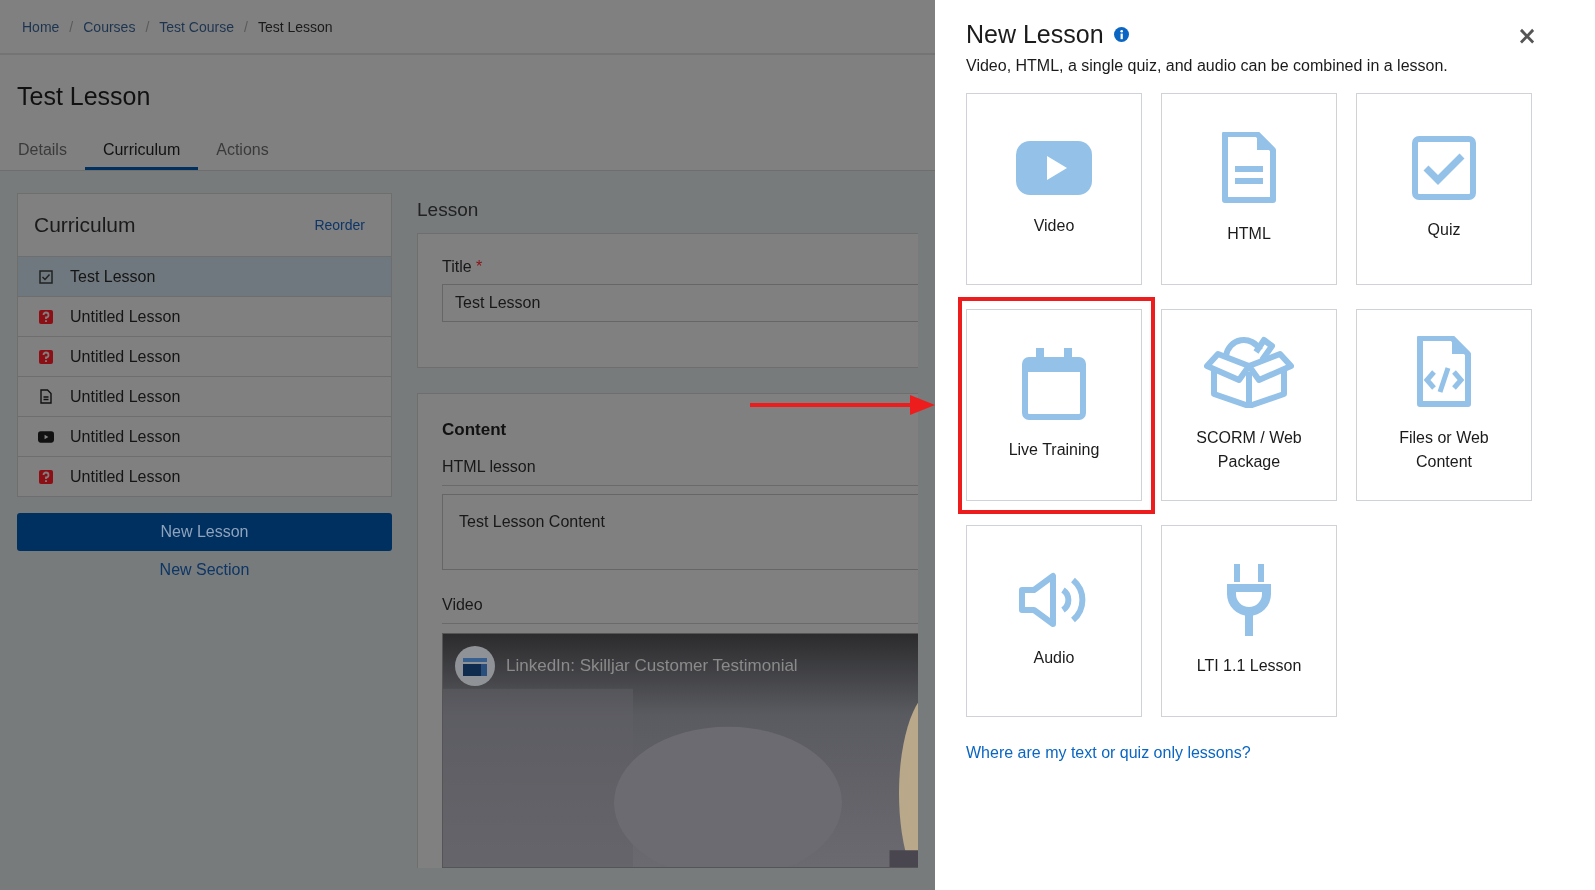 This screenshot has height=890, width=1595. I want to click on lesson-type-tile: Video, so click(1054, 189).